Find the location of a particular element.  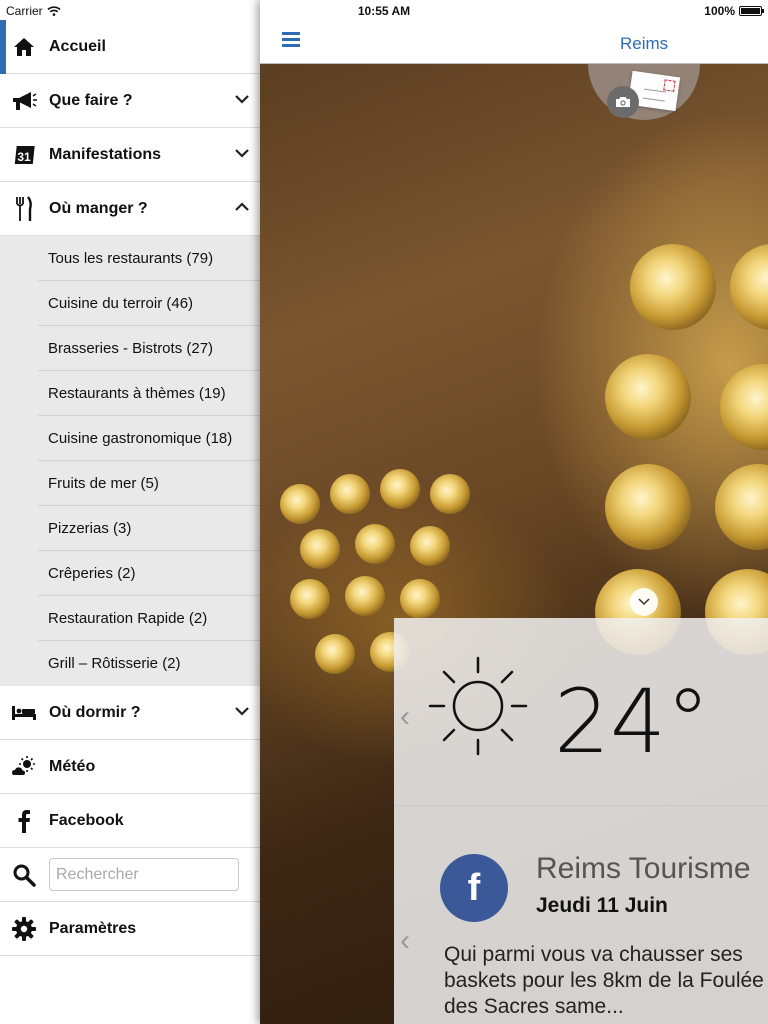

submenu-item: Crêperies (2) is located at coordinates (149, 573).